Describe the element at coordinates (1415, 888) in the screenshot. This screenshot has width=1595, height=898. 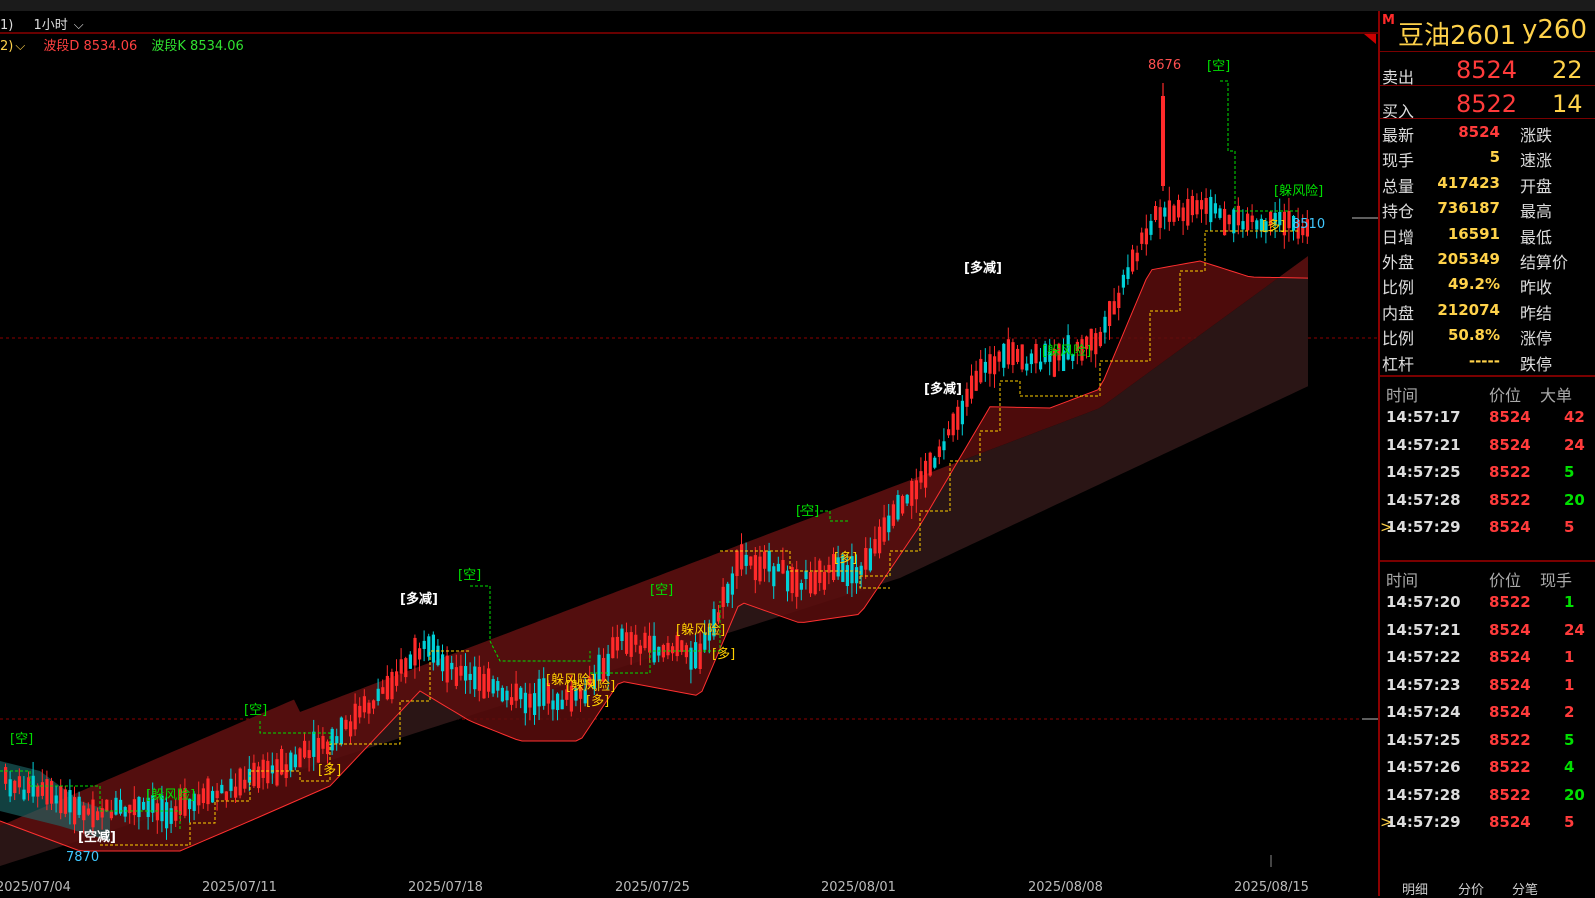
I see `tab-0: 明细` at that location.